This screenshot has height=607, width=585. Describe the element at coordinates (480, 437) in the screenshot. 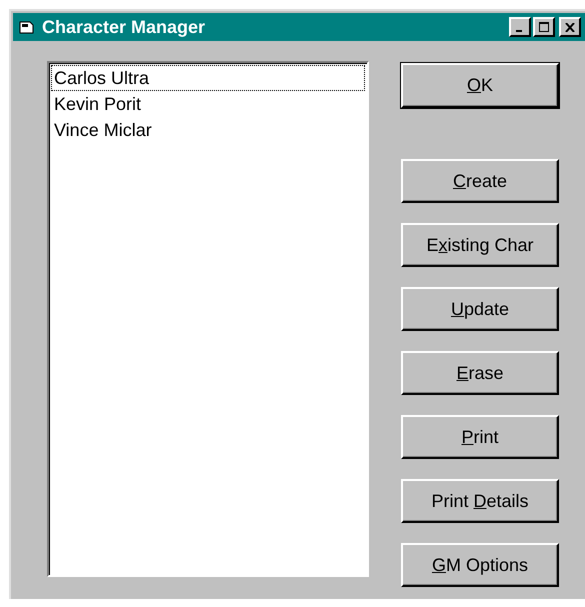

I see `dialog-button: Print` at that location.